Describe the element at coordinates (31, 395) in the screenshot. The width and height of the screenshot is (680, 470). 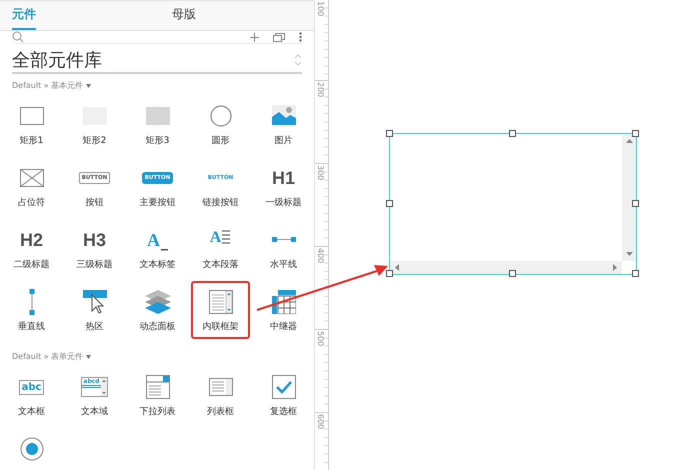
I see `widget-item: abc 文本框` at that location.